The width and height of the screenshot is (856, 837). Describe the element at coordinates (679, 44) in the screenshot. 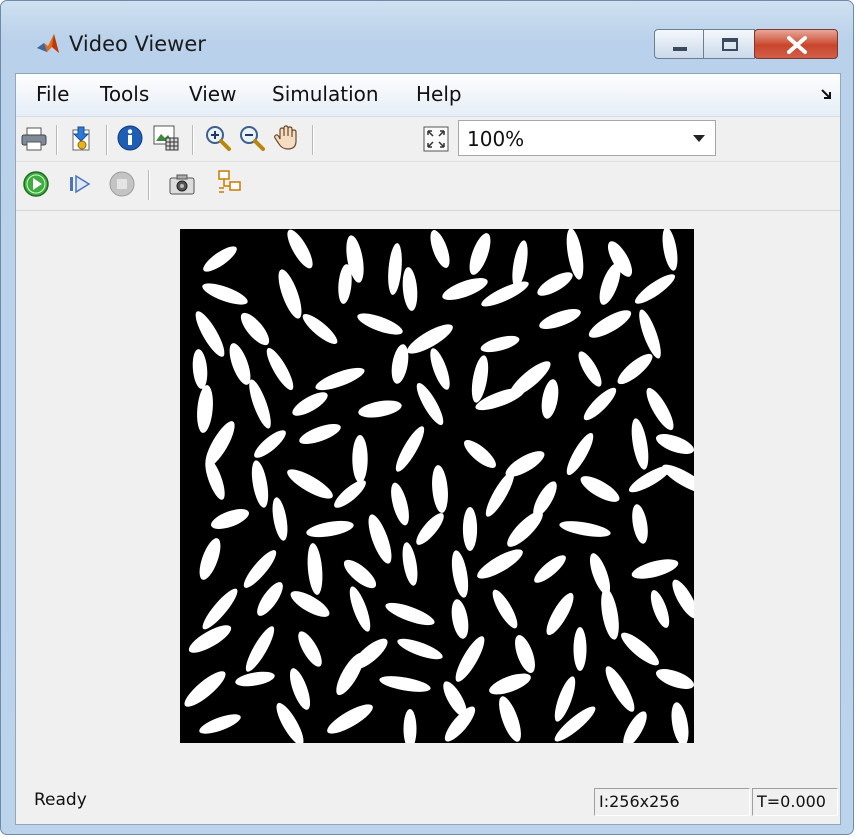

I see `minimize-button` at that location.